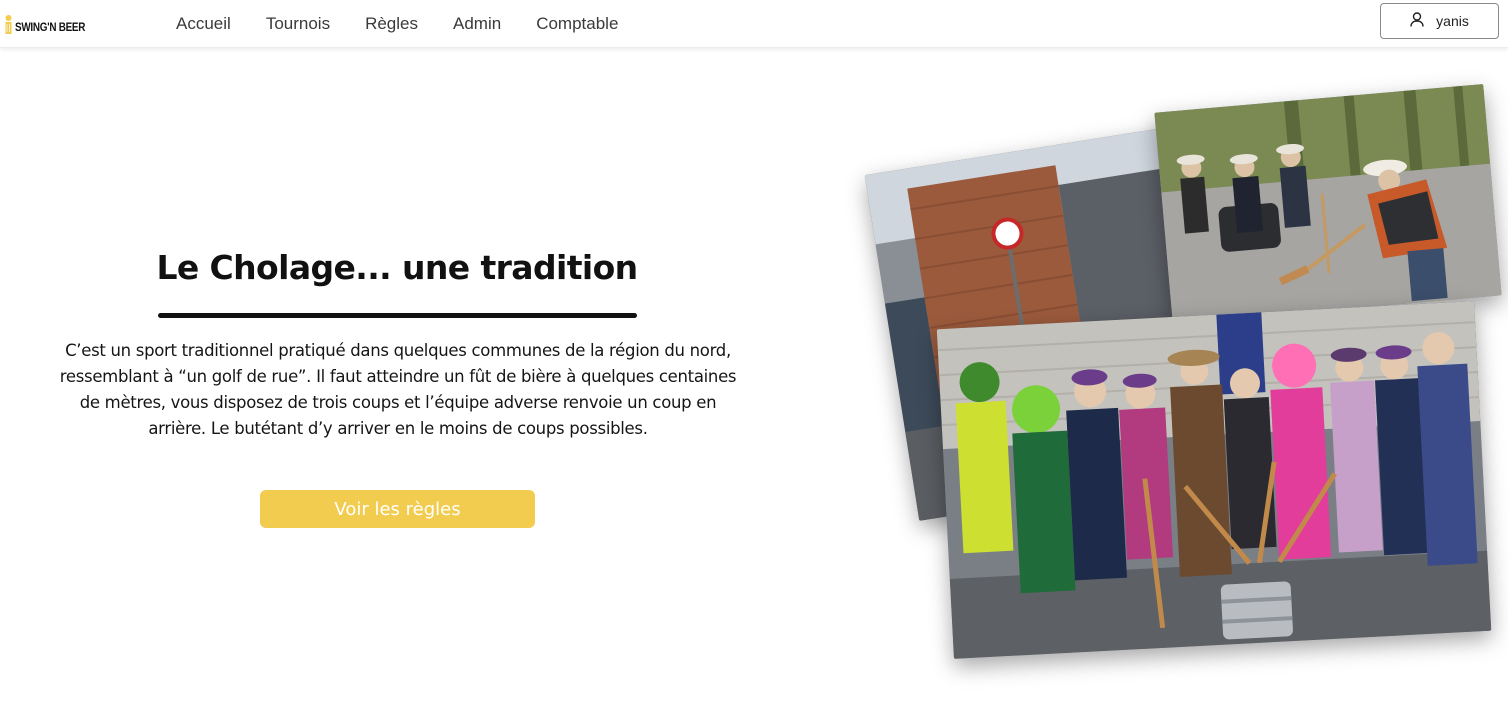 The height and width of the screenshot is (706, 1508). Describe the element at coordinates (577, 24) in the screenshot. I see `nav-item-comptable: Comptable` at that location.